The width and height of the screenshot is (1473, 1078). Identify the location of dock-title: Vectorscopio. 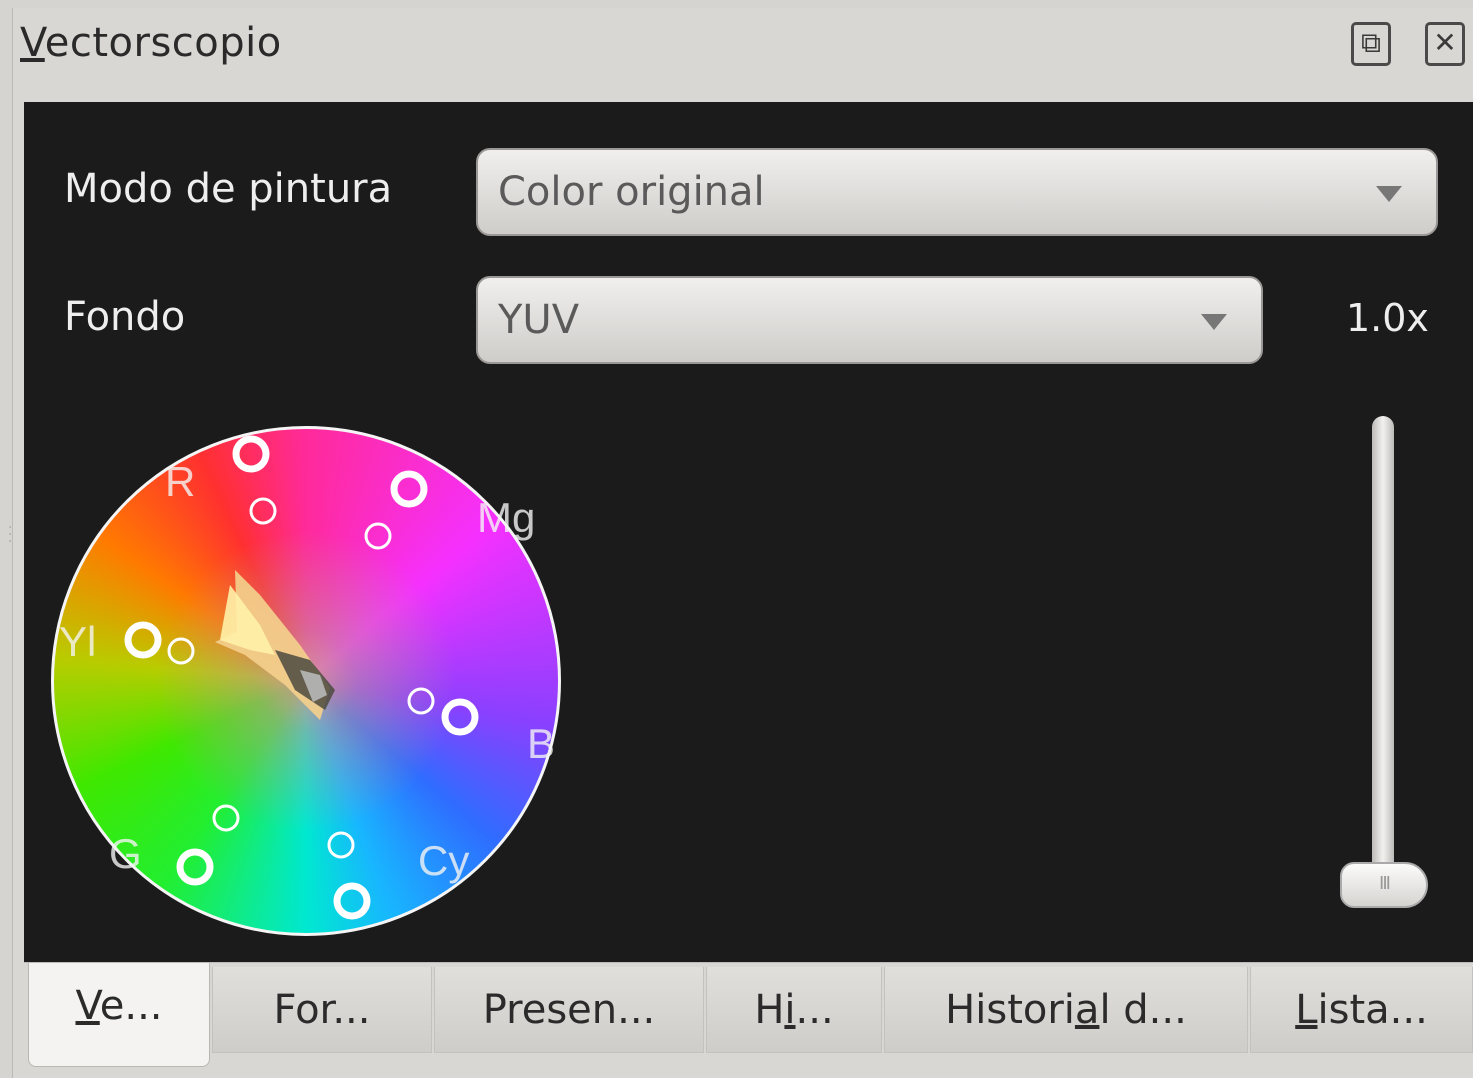
(151, 43).